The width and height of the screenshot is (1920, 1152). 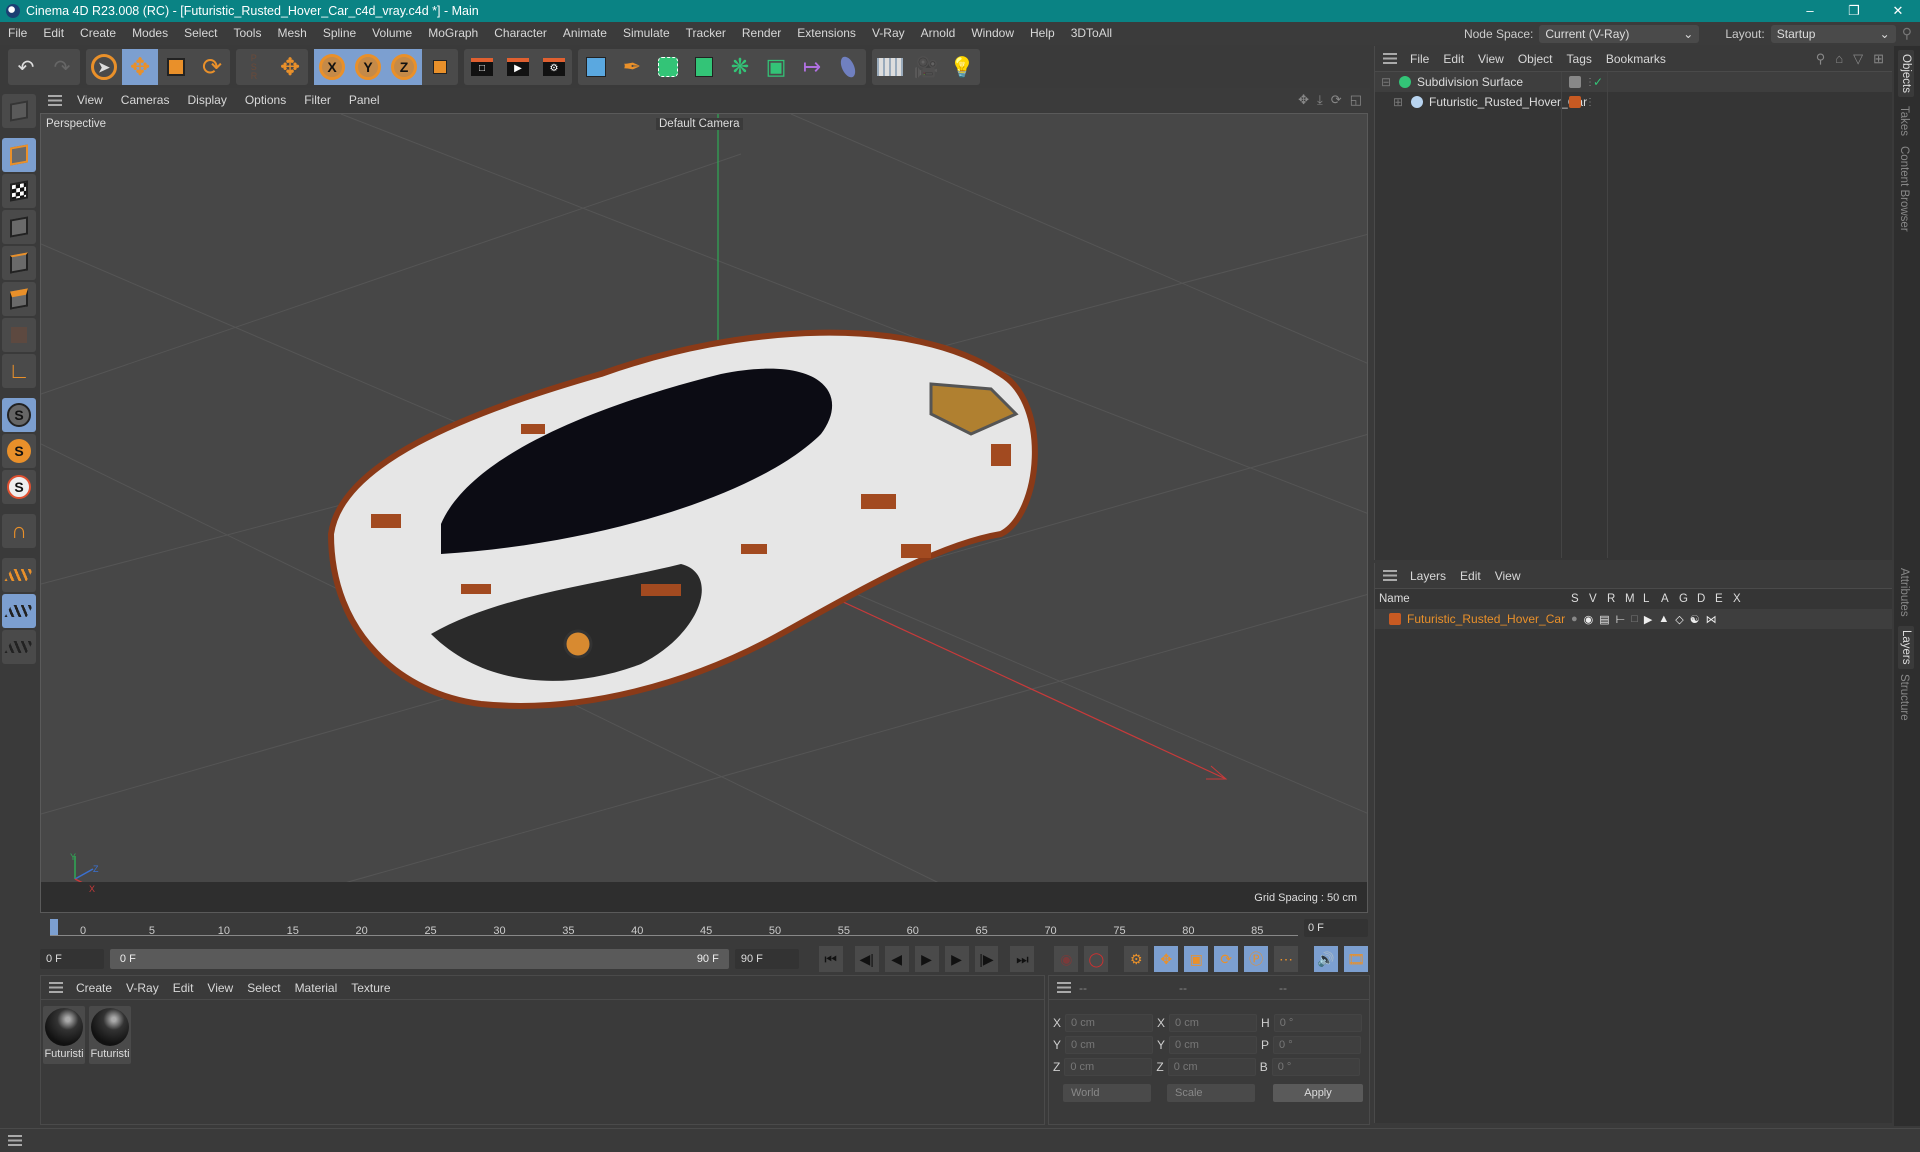 What do you see at coordinates (1213, 1045) in the screenshot?
I see `size-y-field: 0 cm` at bounding box center [1213, 1045].